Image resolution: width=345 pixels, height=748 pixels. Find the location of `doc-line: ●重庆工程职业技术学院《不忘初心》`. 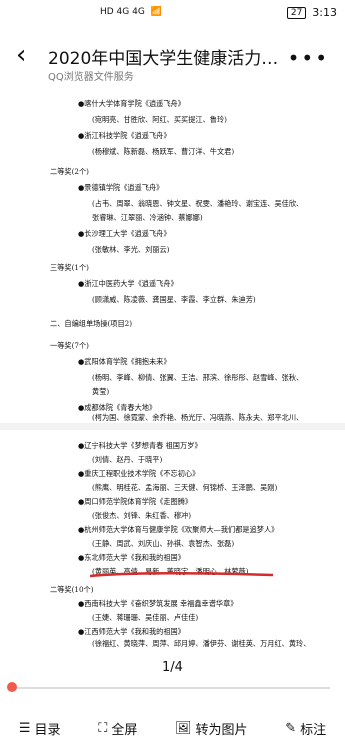

doc-line: ●重庆工程职业技术学院《不忘初心》 is located at coordinates (139, 473).